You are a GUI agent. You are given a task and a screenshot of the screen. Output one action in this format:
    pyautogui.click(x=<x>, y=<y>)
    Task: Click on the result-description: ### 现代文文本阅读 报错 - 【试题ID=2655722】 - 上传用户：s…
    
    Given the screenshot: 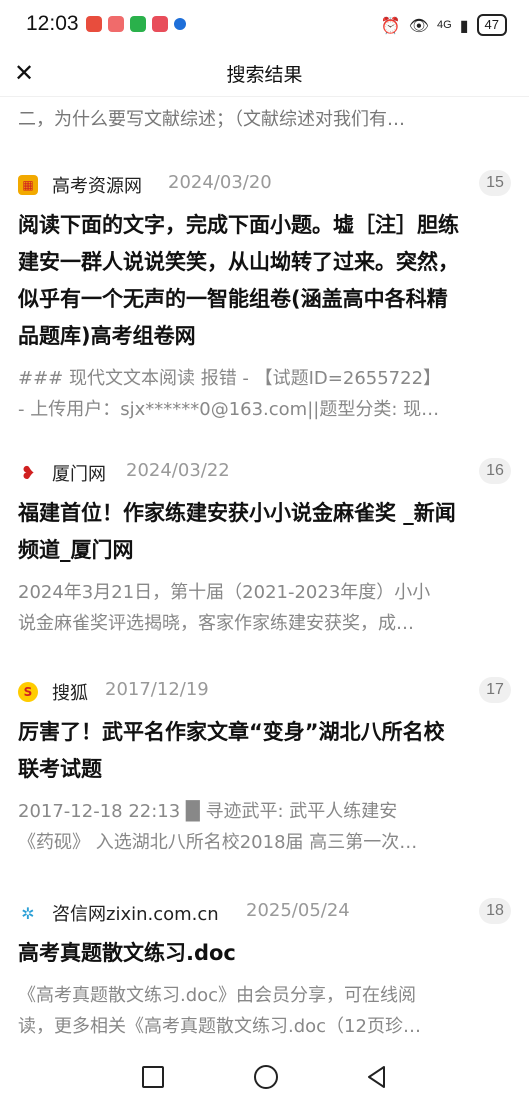 What is the action you would take?
    pyautogui.click(x=264, y=394)
    